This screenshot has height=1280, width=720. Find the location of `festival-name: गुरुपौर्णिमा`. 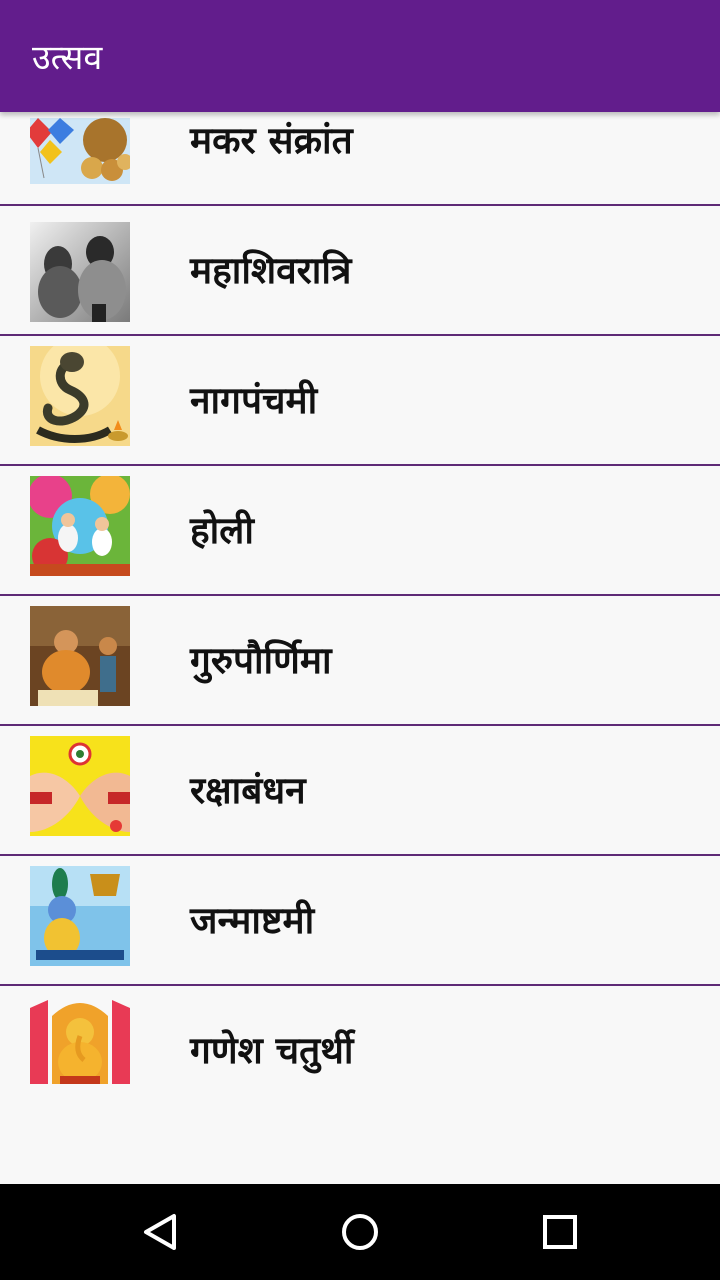

festival-name: गुरुपौर्णिमा is located at coordinates (261, 660).